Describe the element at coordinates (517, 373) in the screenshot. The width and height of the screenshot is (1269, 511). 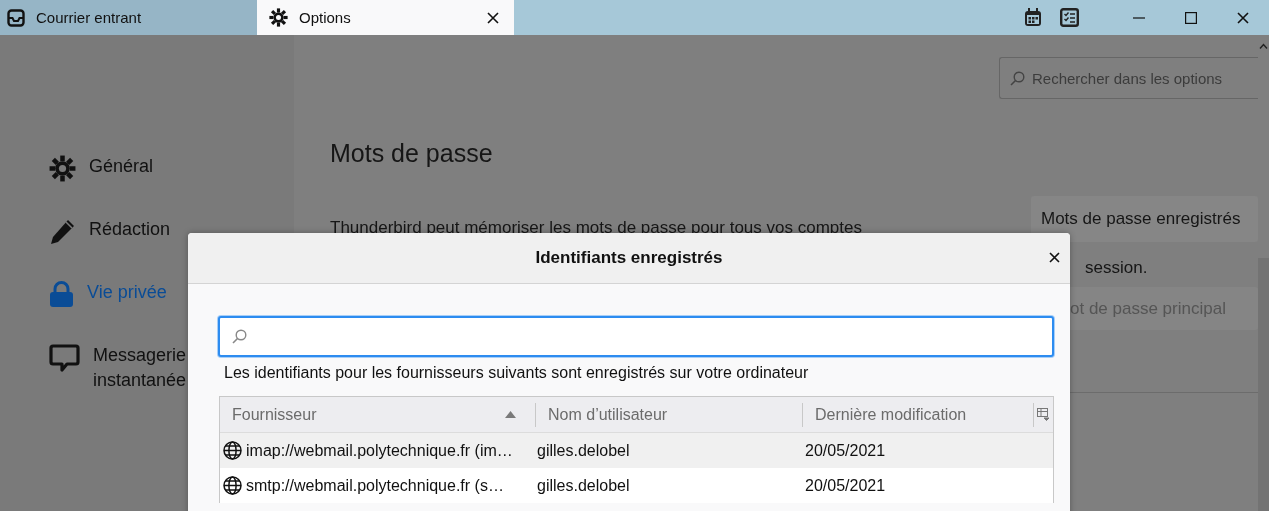
I see `info-text: Les identifiants pour les fournisseurs suivants sont enregistrés sur votre ordinateur` at that location.